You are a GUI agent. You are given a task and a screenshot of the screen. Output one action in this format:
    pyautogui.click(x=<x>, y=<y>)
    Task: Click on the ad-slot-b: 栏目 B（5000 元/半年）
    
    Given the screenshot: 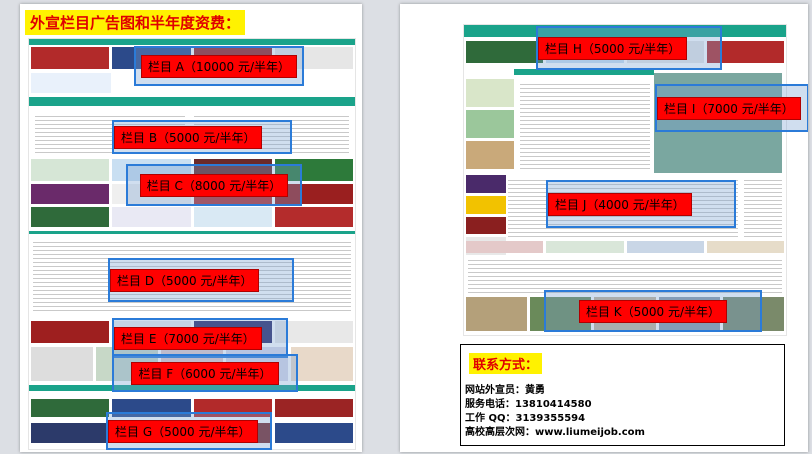 What is the action you would take?
    pyautogui.click(x=202, y=137)
    